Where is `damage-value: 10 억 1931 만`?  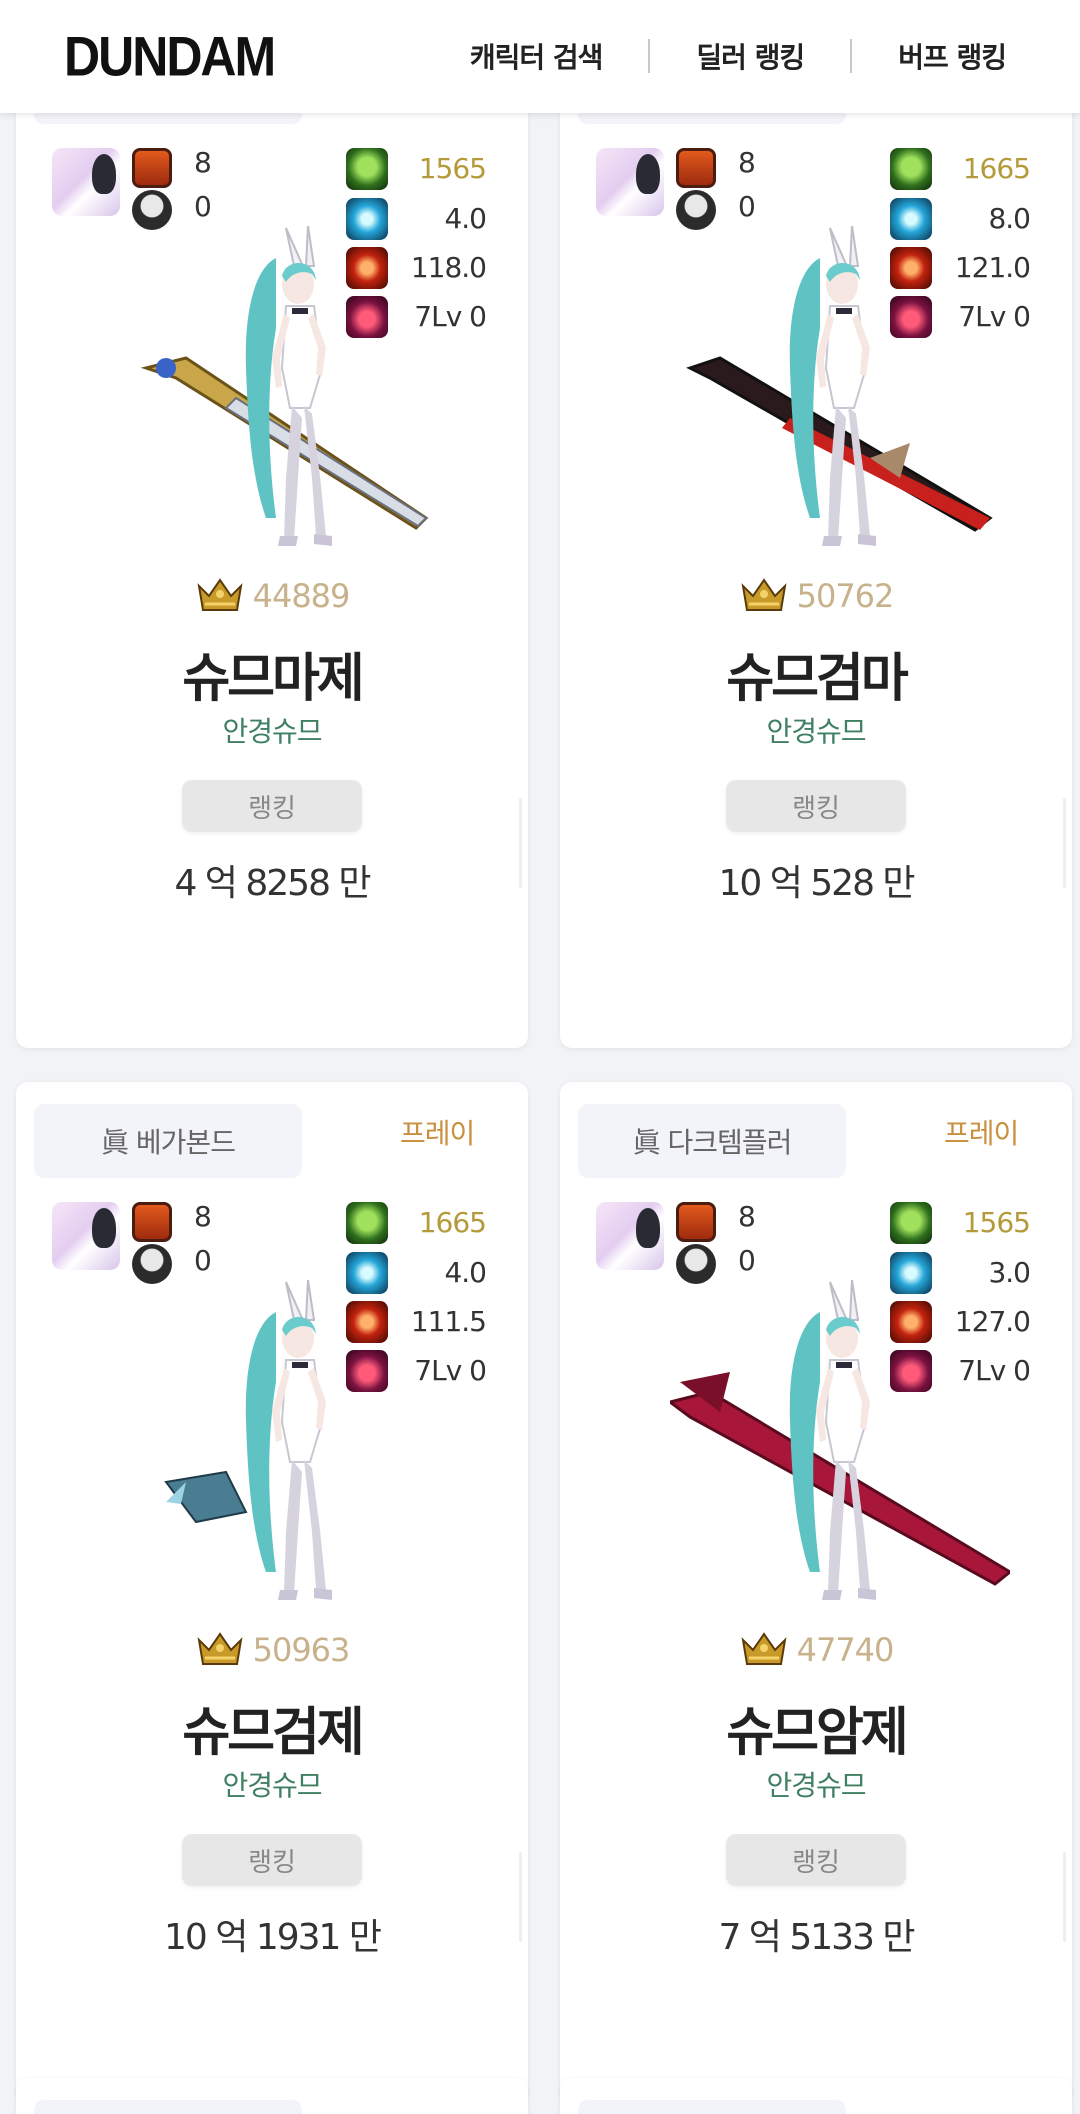 damage-value: 10 억 1931 만 is located at coordinates (273, 1937).